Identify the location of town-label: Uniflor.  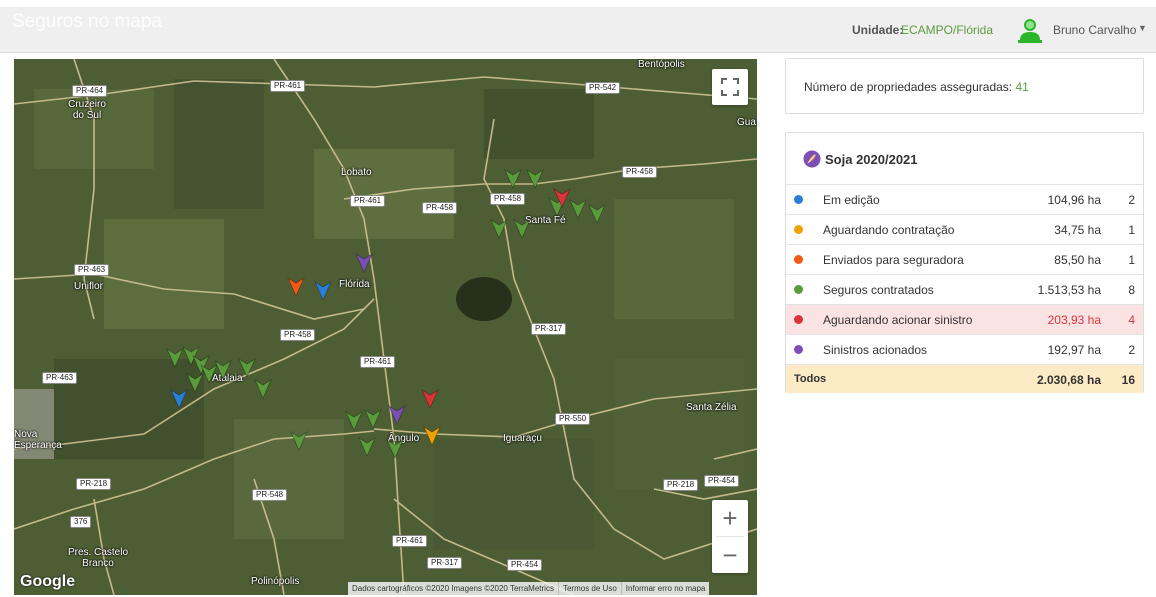
(88, 286).